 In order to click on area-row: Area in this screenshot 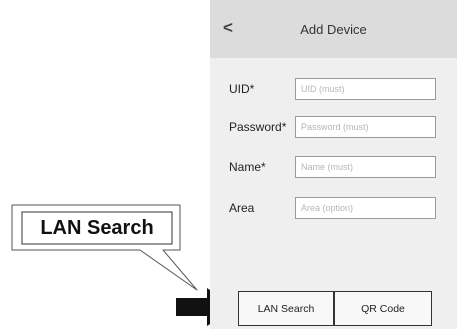, I will do `click(333, 209)`.